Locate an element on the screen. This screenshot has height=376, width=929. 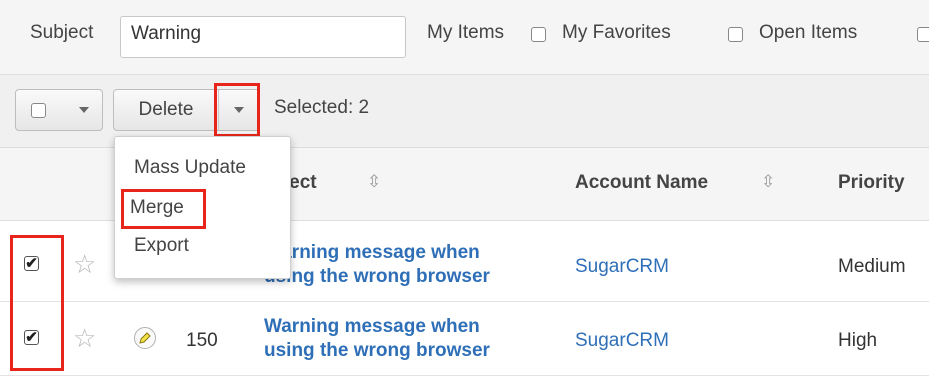
column-header-priority: Priority is located at coordinates (871, 183).